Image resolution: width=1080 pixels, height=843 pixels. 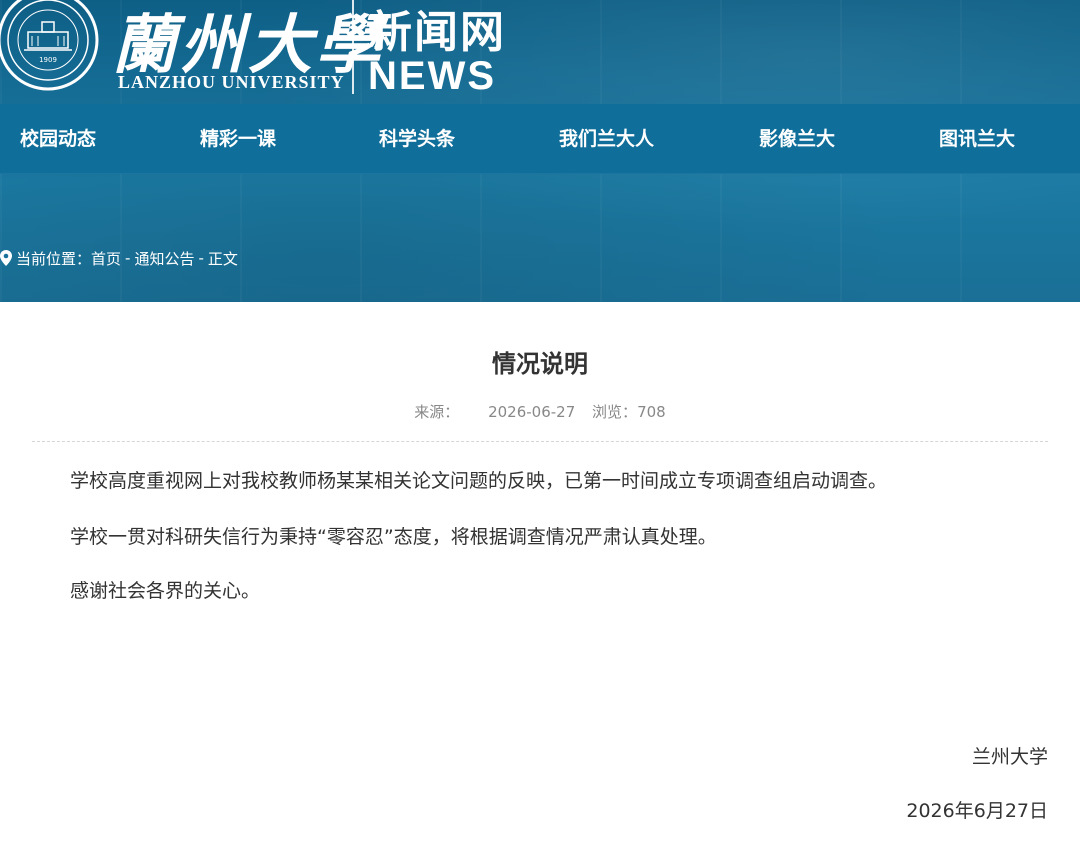 I want to click on logo-divider, so click(x=353, y=47).